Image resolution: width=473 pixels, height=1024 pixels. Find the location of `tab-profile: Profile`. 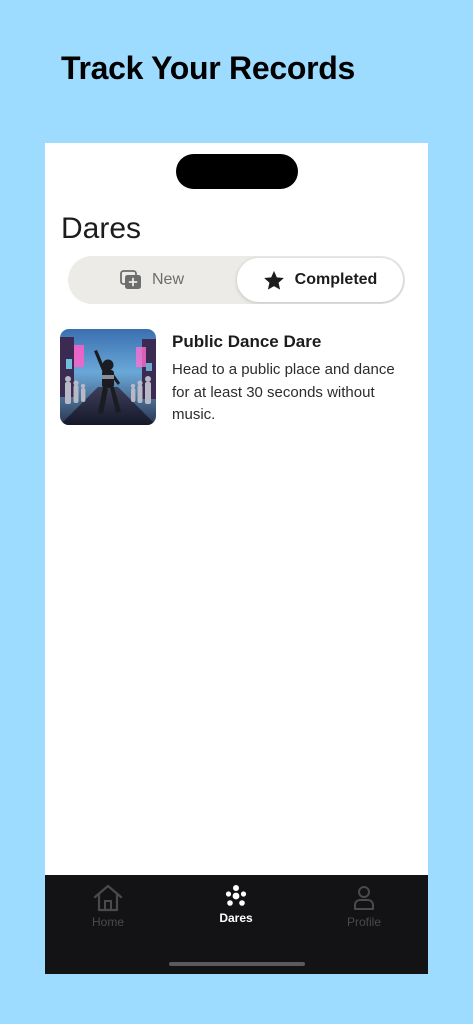

tab-profile: Profile is located at coordinates (364, 911).